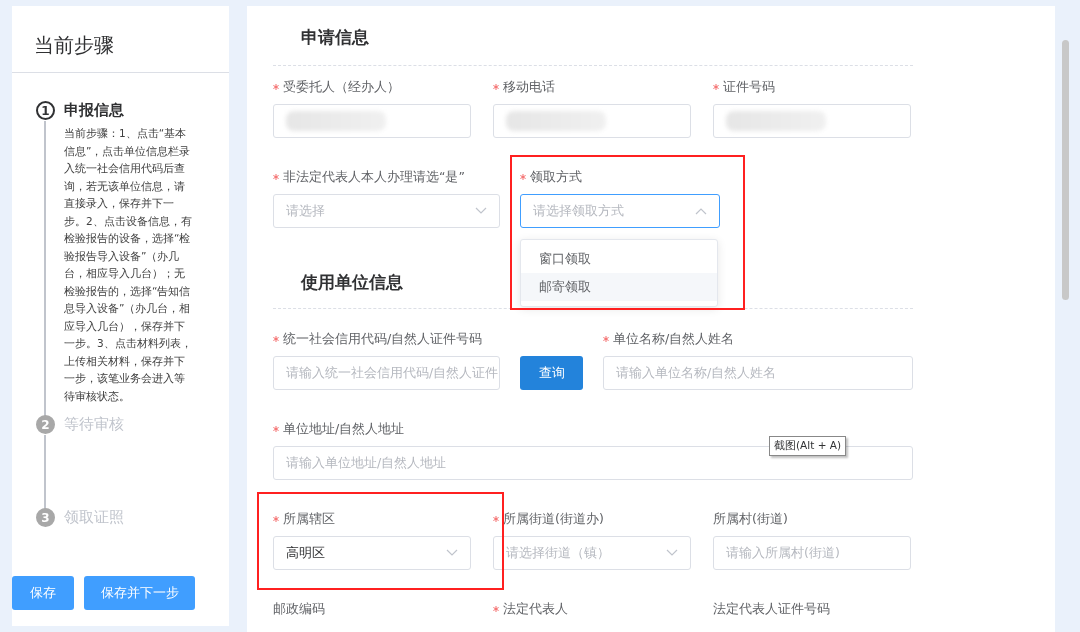  I want to click on step-title: 等待审核, so click(94, 424).